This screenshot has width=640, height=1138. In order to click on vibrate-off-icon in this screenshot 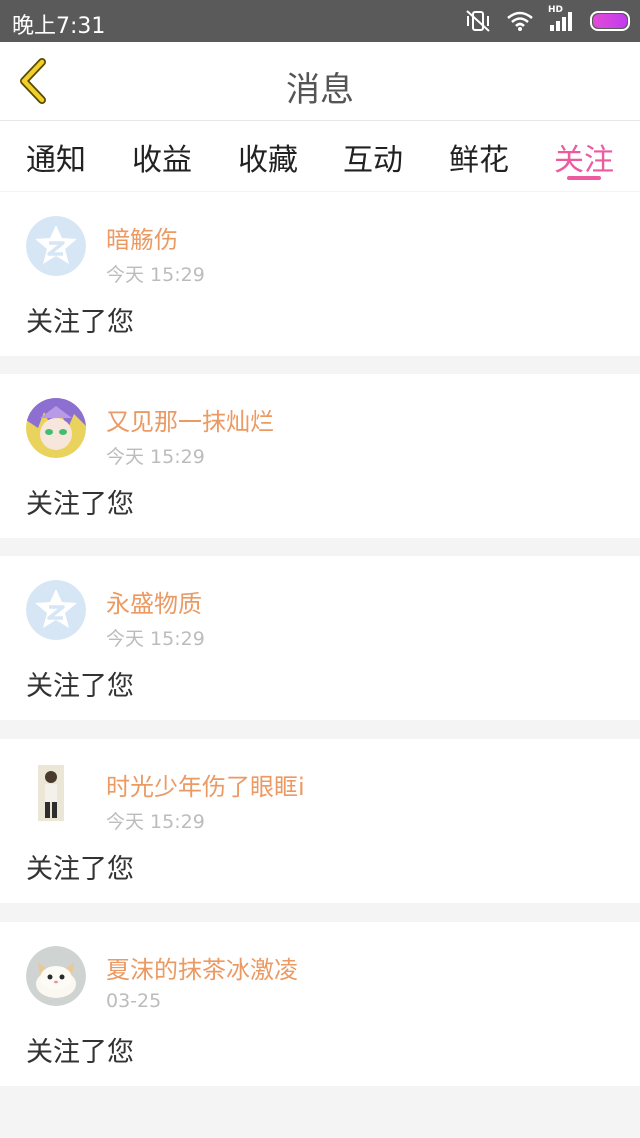, I will do `click(478, 21)`.